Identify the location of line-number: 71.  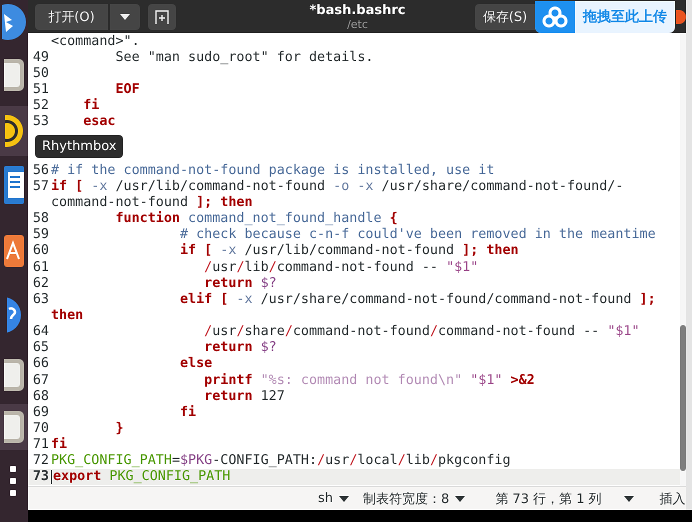
(40, 444).